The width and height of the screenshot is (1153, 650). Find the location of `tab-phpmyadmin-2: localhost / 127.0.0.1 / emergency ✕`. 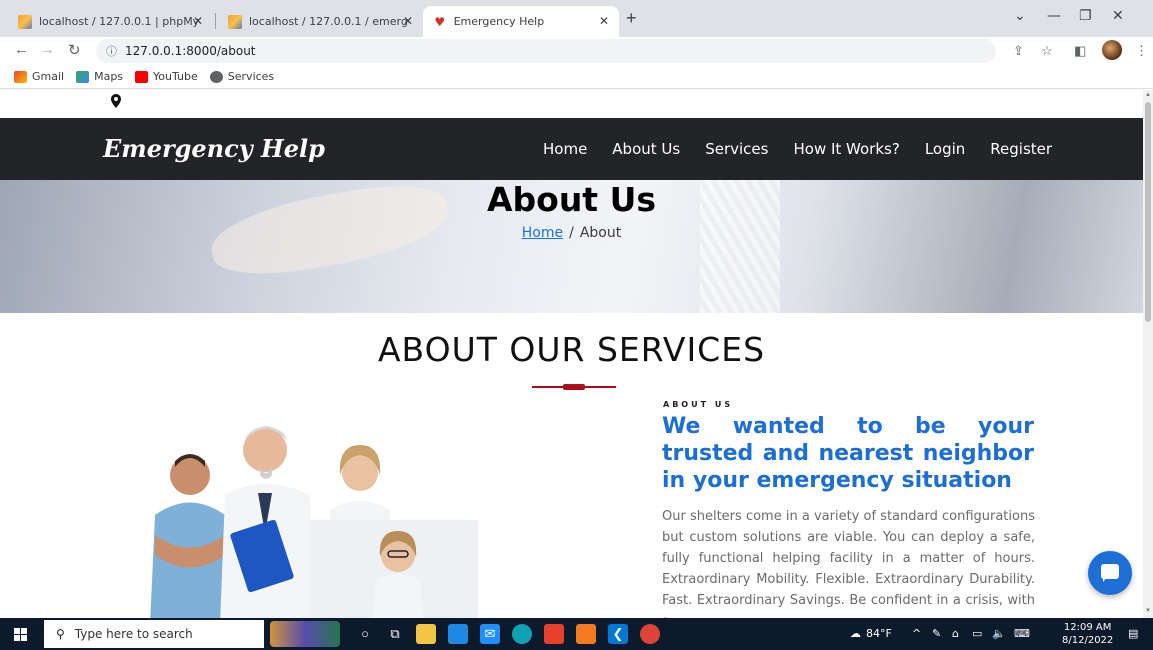

tab-phpmyadmin-2: localhost / 127.0.0.1 / emergency ✕ is located at coordinates (320, 21).